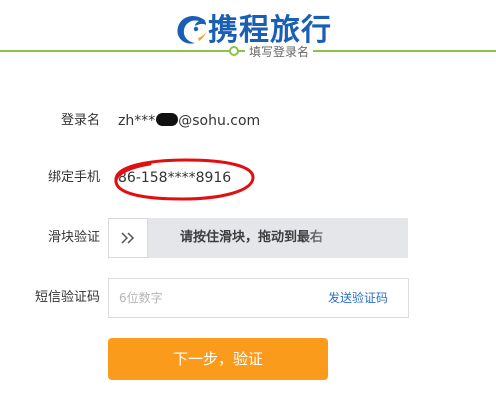 This screenshot has width=496, height=399. Describe the element at coordinates (191, 29) in the screenshot. I see `dolphin-logo-icon` at that location.